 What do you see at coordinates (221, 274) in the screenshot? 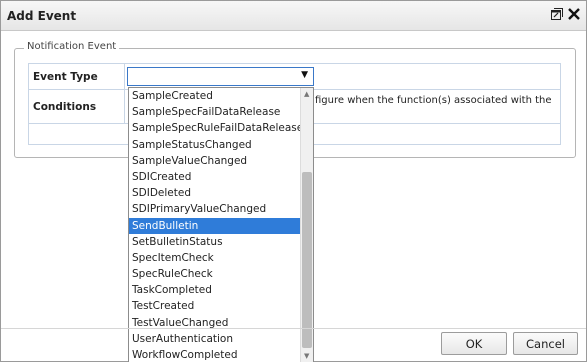
I see `dropdown-option: SpecRuleCheck` at bounding box center [221, 274].